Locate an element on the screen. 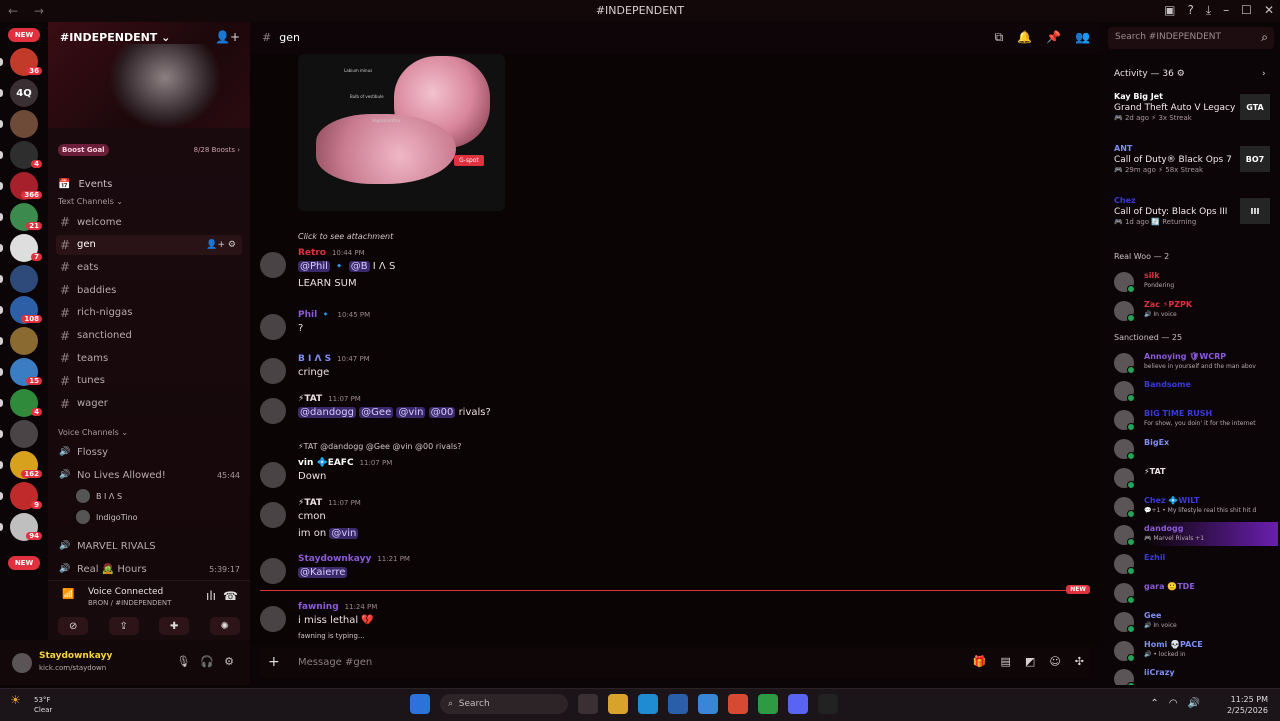  member-item: iiCrazy is located at coordinates (1196, 675).